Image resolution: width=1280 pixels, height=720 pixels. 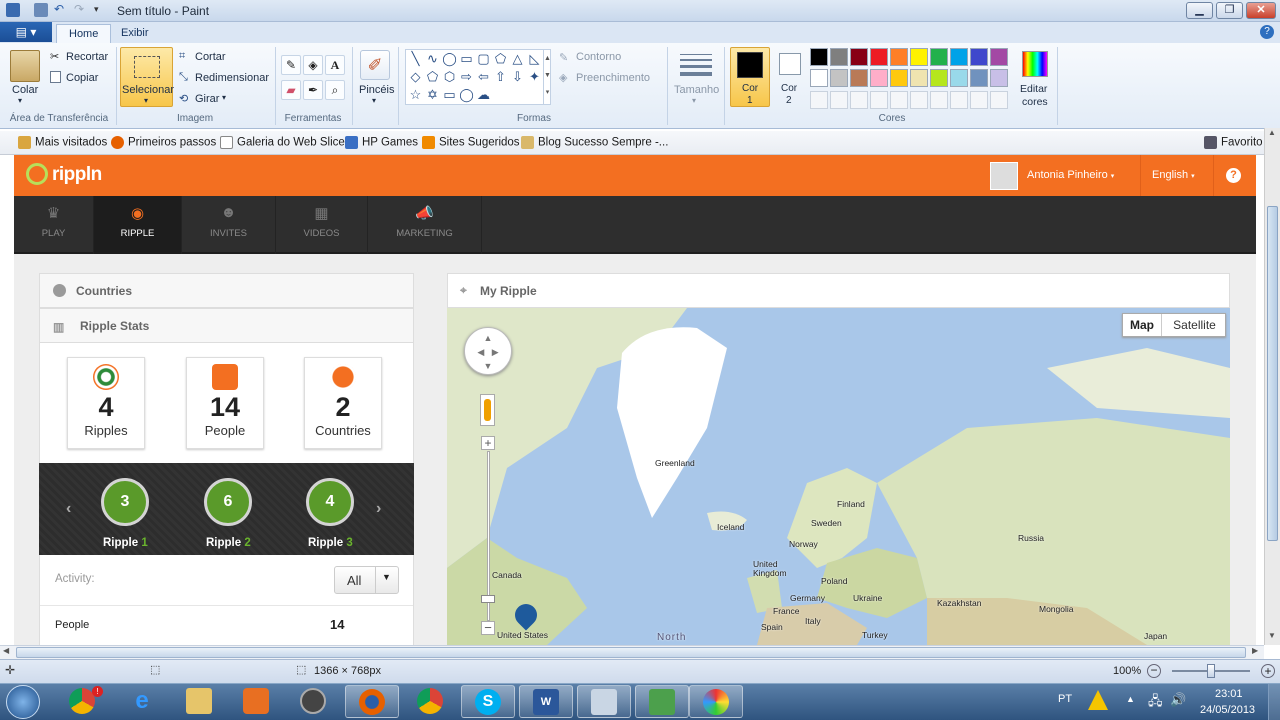 What do you see at coordinates (662, 701) in the screenshot?
I see `taskbar-app` at bounding box center [662, 701].